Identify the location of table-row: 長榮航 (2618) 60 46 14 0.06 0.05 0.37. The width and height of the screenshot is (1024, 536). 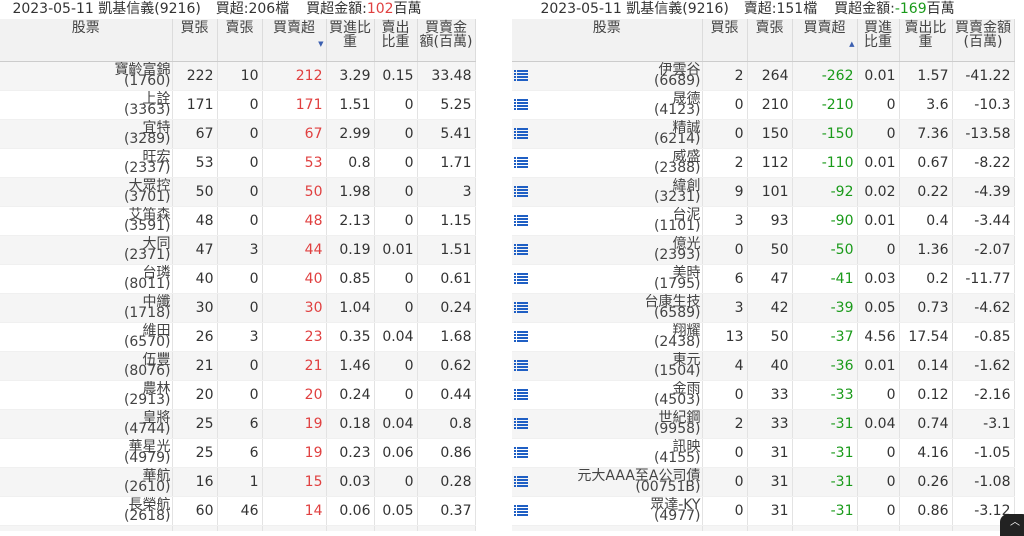
(238, 511).